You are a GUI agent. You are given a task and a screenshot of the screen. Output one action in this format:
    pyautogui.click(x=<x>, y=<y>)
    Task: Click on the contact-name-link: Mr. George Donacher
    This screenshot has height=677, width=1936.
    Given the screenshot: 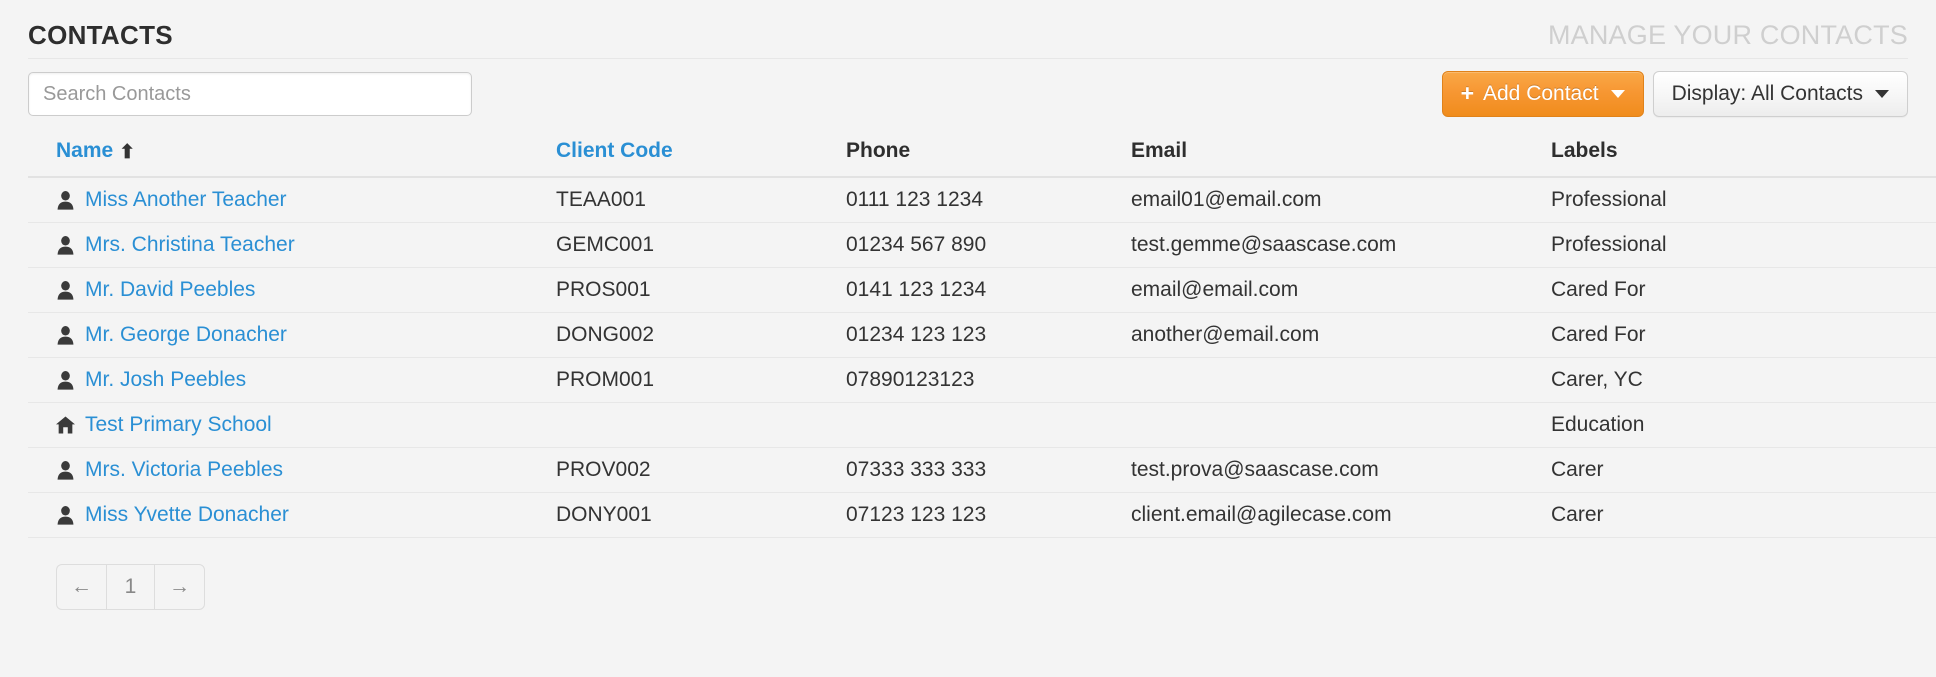 What is the action you would take?
    pyautogui.click(x=186, y=335)
    